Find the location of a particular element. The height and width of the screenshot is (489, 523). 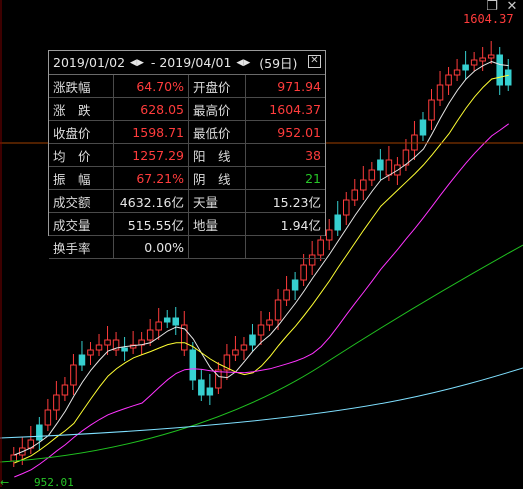

ma120-line is located at coordinates (261, 403).